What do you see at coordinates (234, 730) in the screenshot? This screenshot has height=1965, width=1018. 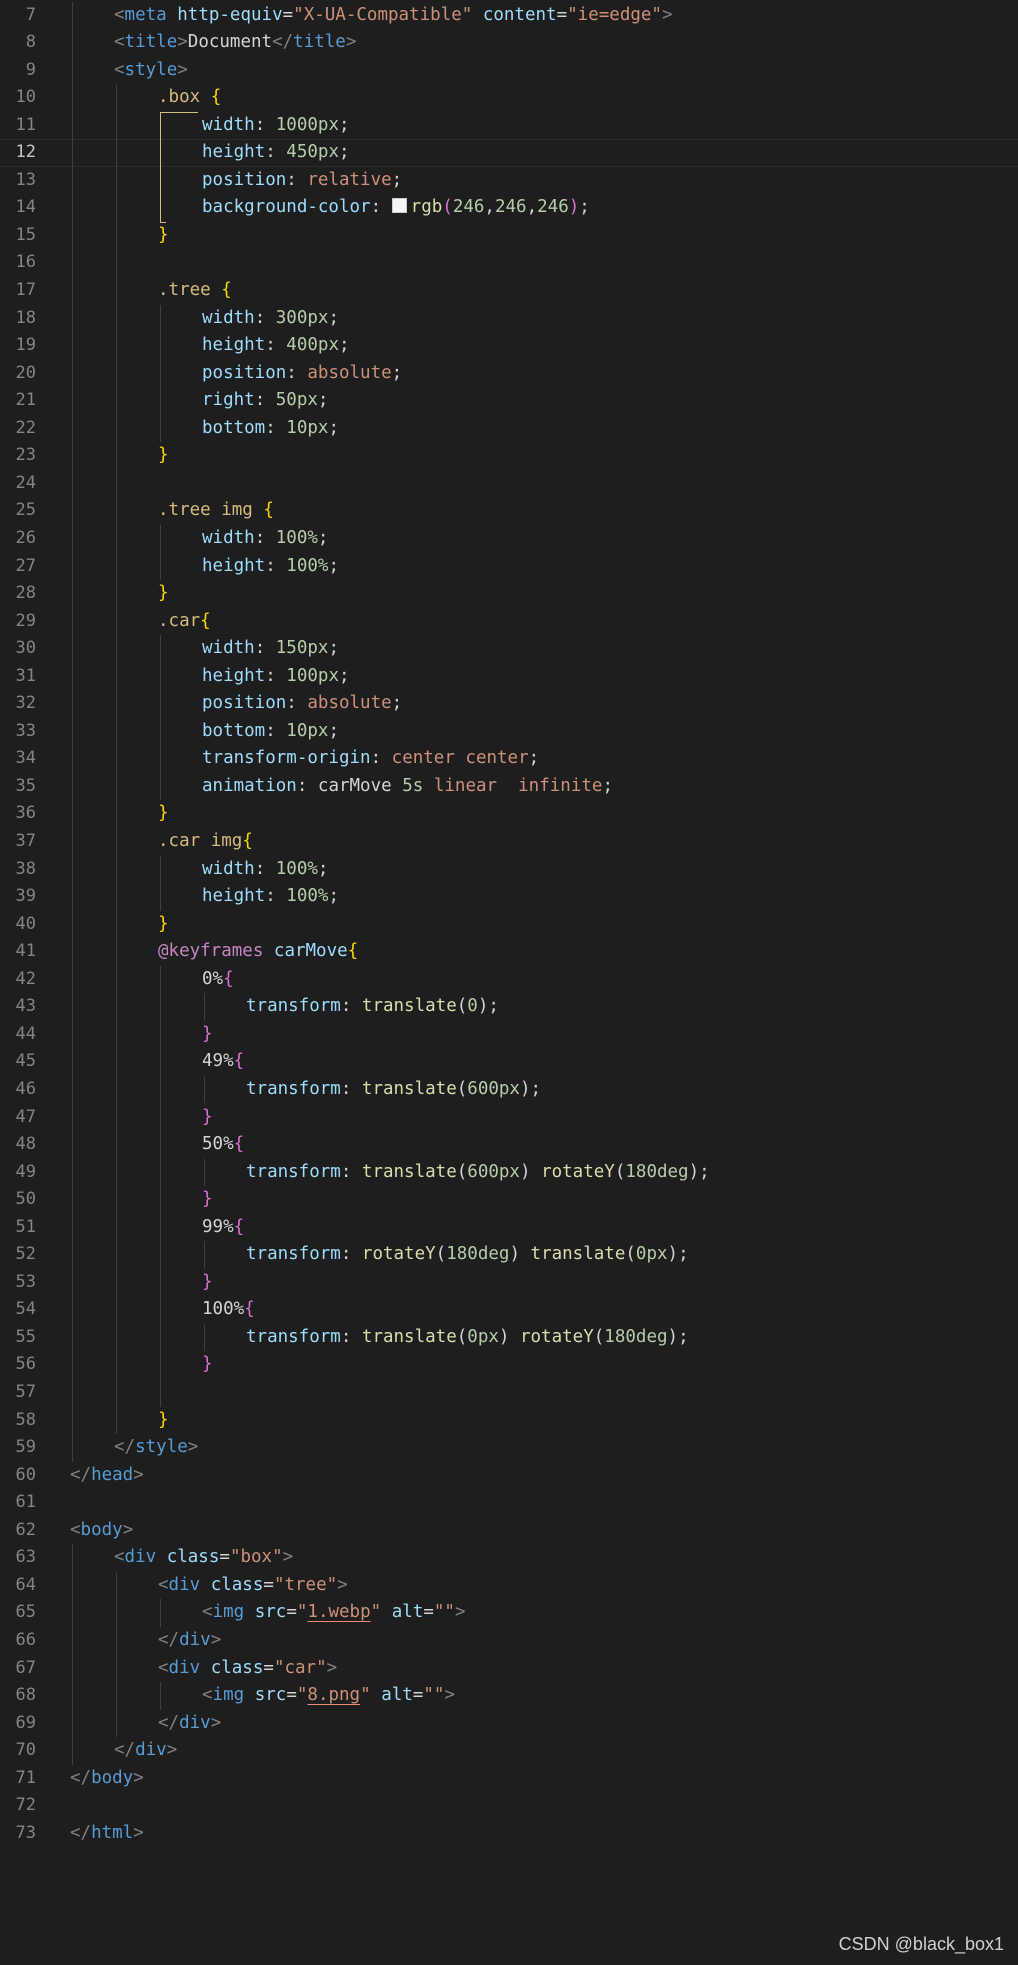 I see `code-token: bottom` at bounding box center [234, 730].